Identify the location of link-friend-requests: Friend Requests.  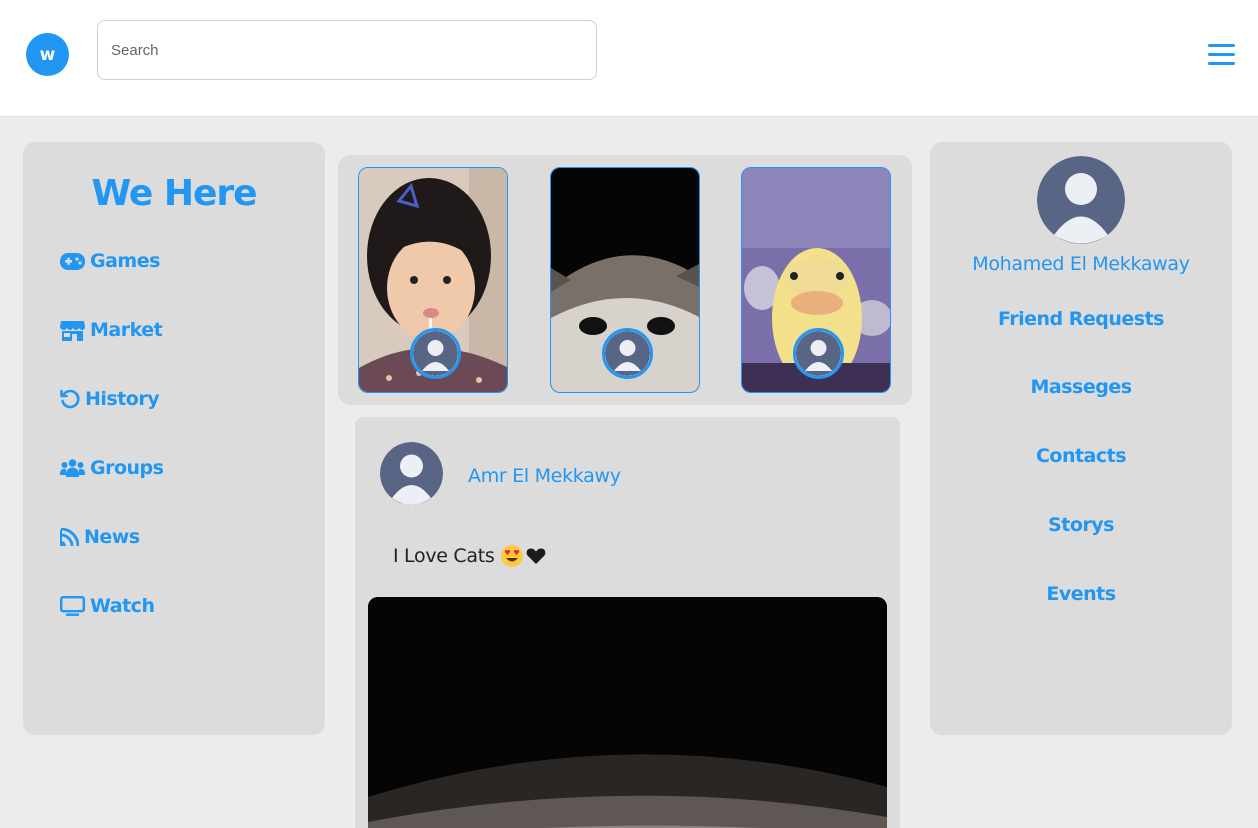
(1081, 319).